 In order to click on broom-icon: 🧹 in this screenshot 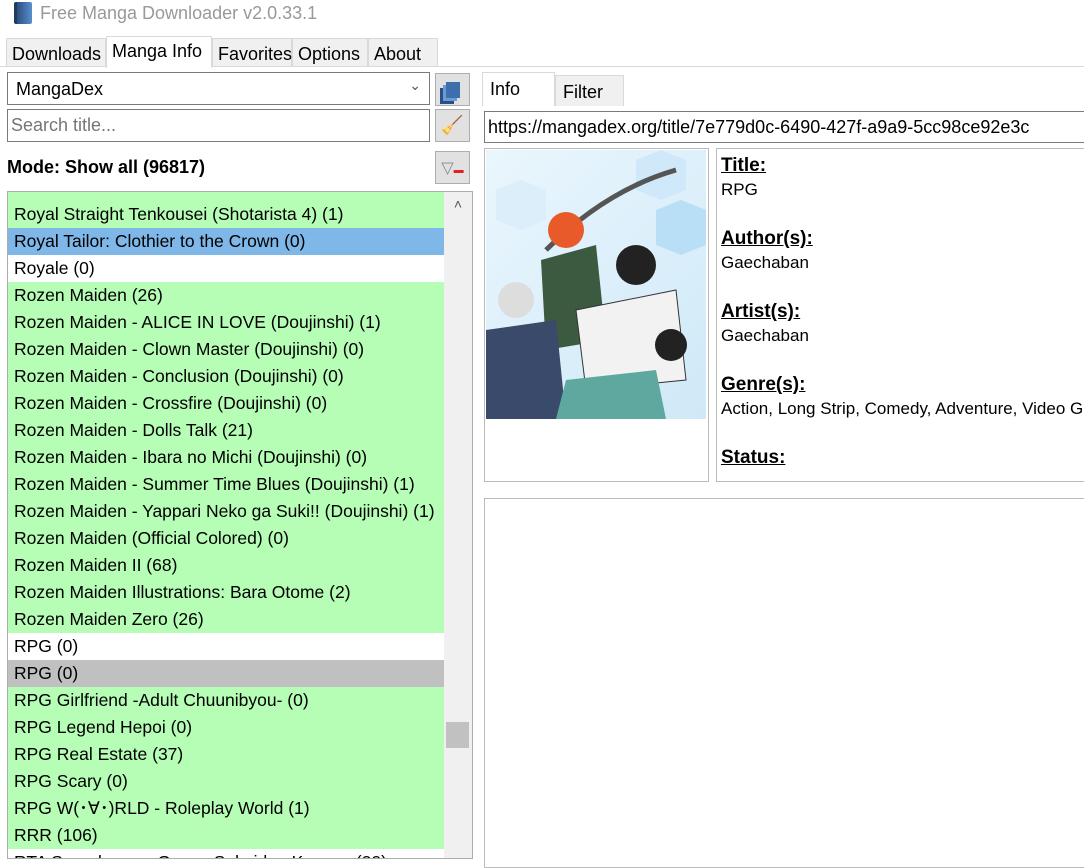, I will do `click(452, 125)`.